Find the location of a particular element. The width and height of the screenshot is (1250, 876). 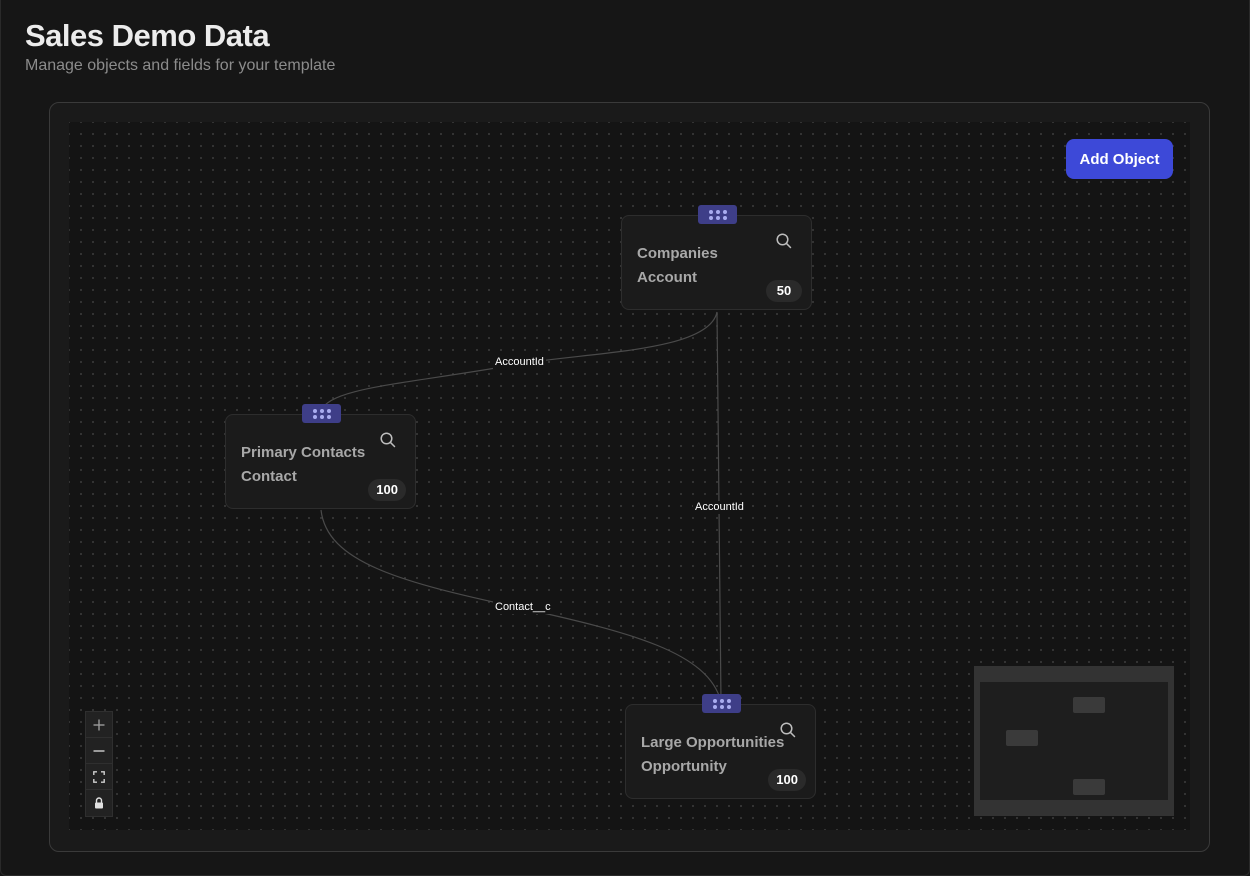

canvas-controls is located at coordinates (99, 764).